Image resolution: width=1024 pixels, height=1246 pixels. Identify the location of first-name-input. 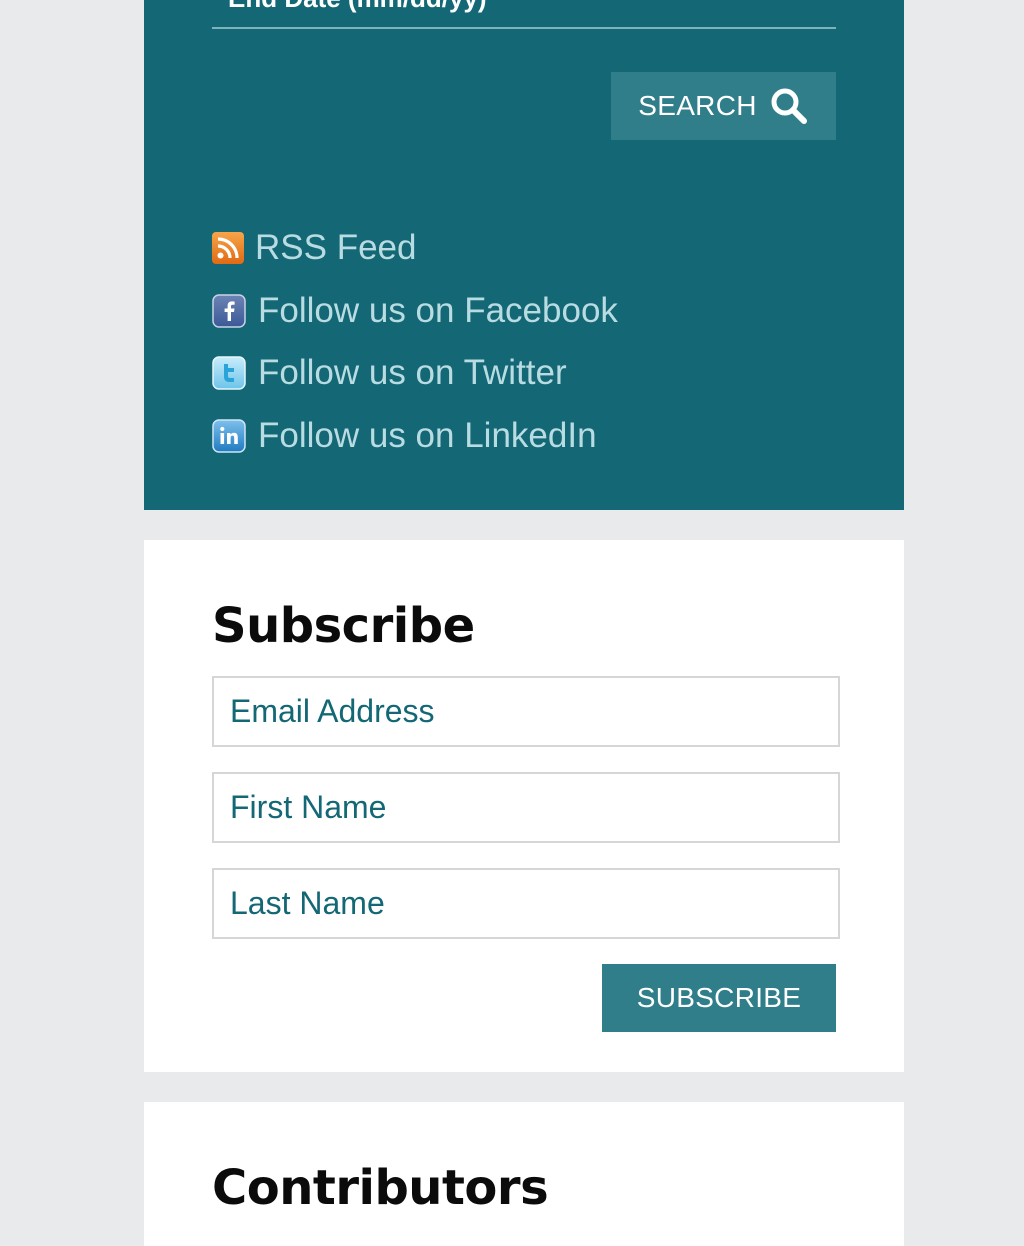
(526, 807).